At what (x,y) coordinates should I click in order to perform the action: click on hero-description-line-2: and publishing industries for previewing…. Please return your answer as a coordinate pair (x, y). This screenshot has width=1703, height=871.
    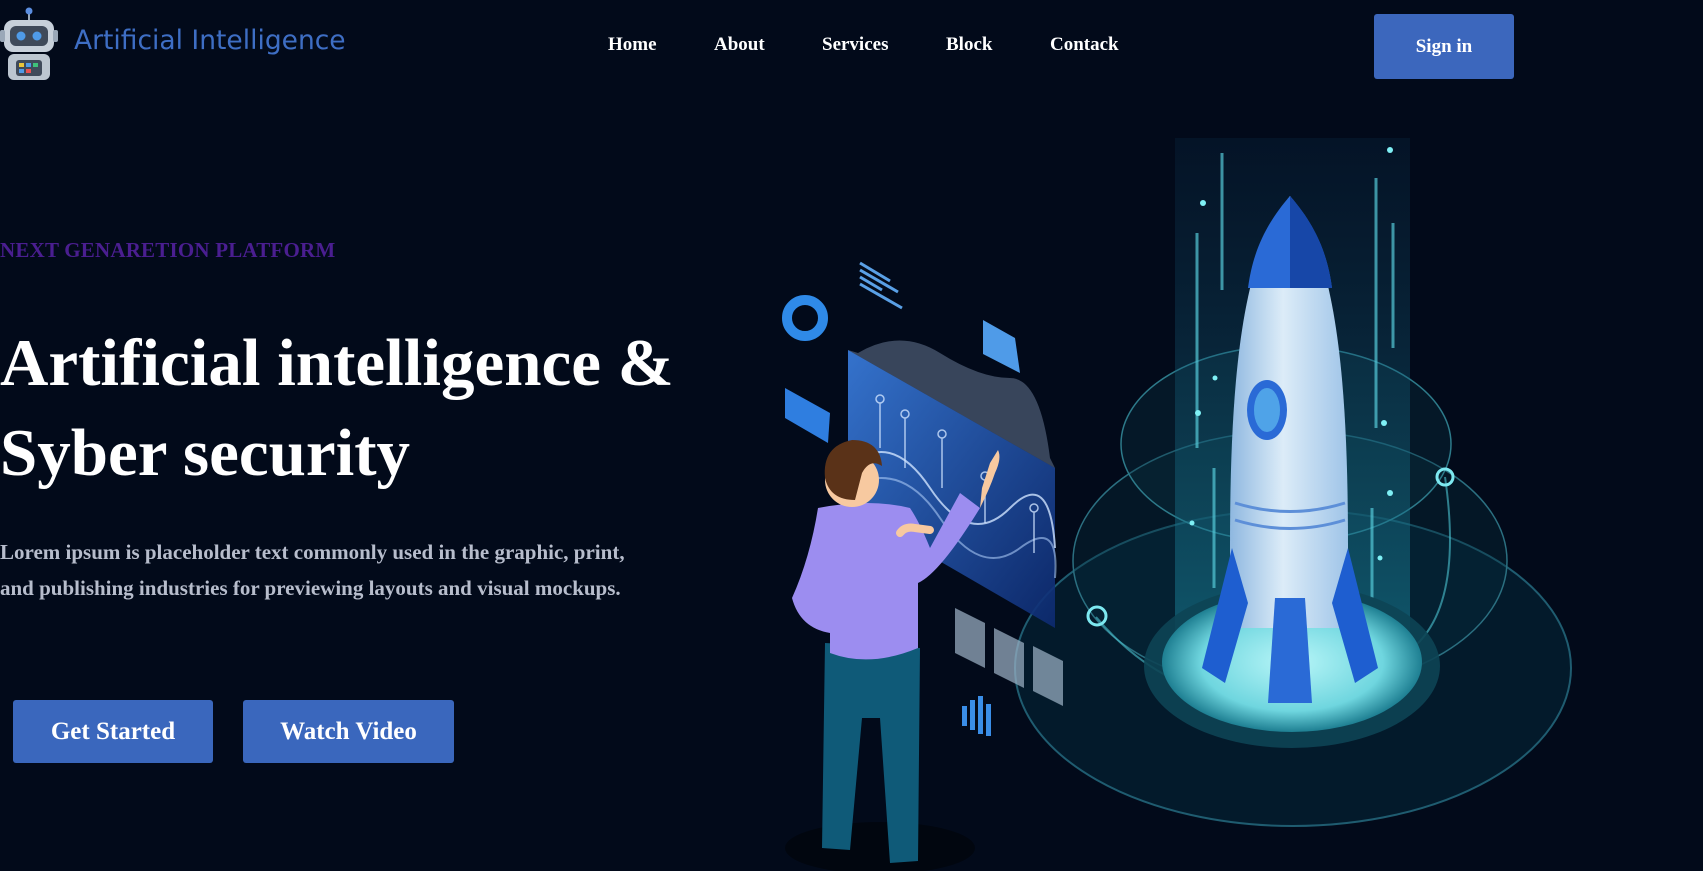
    Looking at the image, I should click on (310, 588).